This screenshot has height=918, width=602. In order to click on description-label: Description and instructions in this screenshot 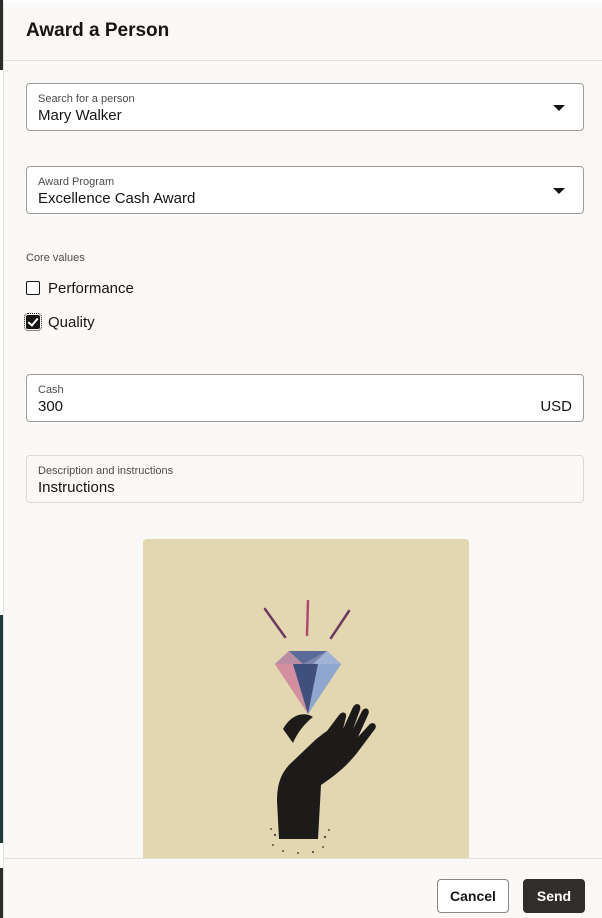, I will do `click(106, 471)`.